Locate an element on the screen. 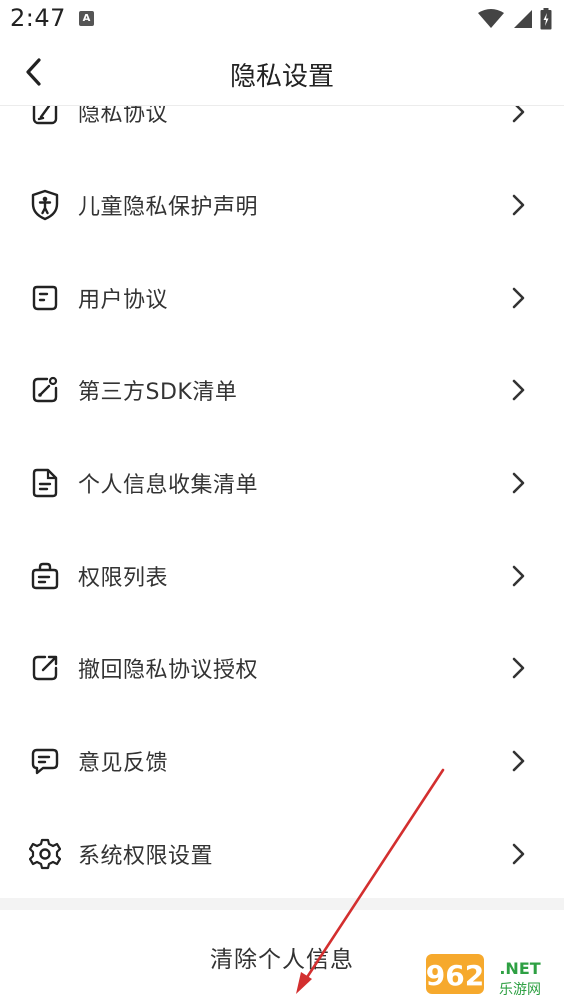 The image size is (564, 1004). menu-label: 撤回隐私协议授权 is located at coordinates (168, 671).